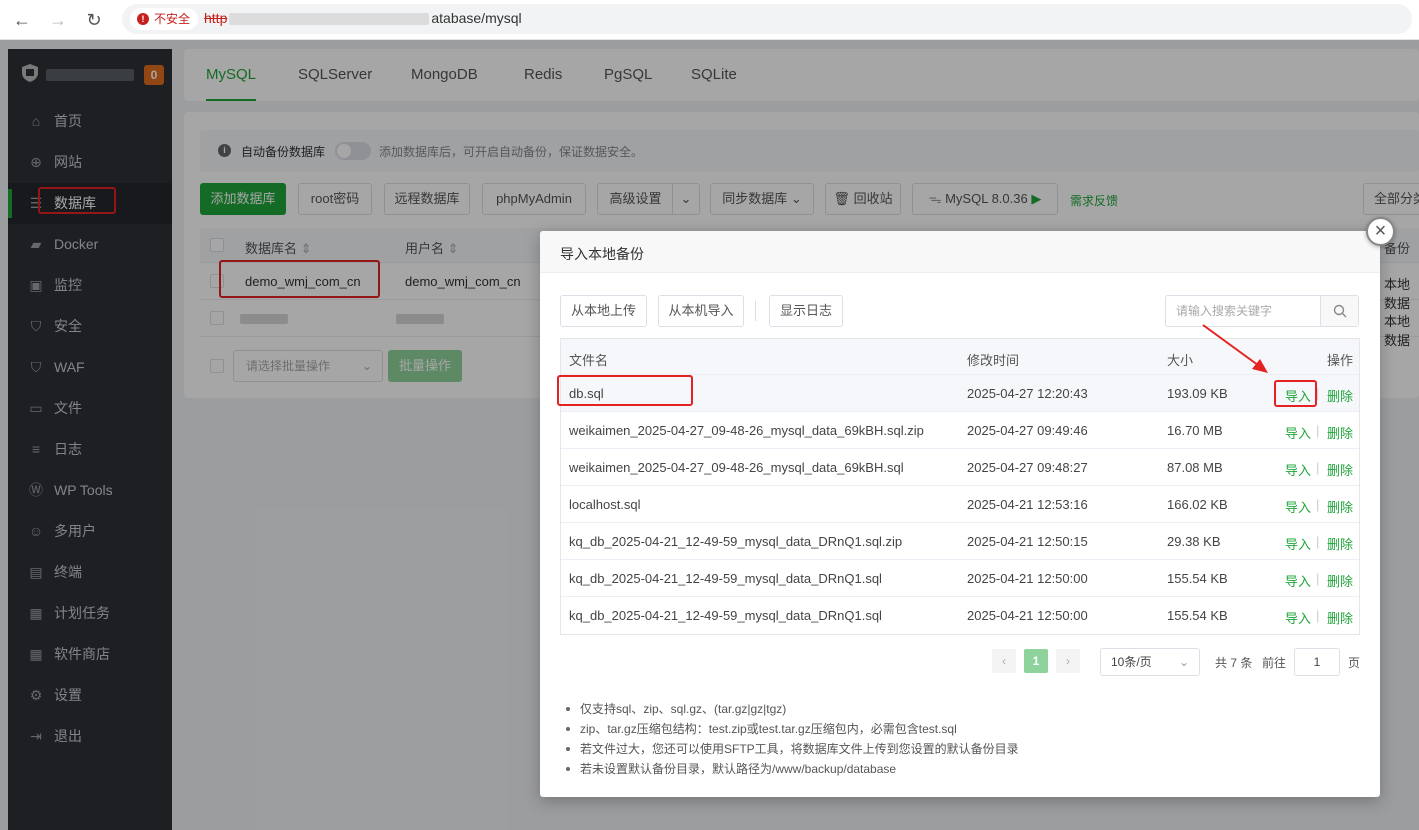 Image resolution: width=1419 pixels, height=830 pixels. What do you see at coordinates (1027, 393) in the screenshot?
I see `file-mtime-cell: 2025-04-27 12:20:43` at bounding box center [1027, 393].